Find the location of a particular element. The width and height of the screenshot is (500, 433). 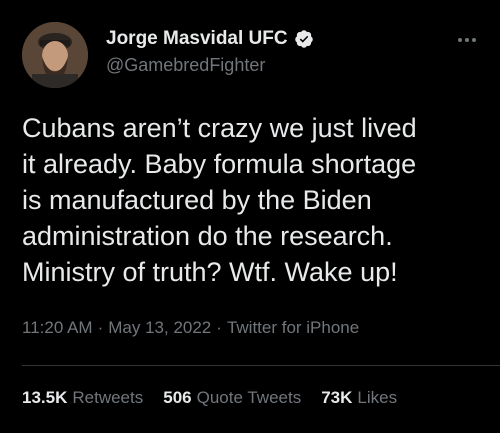

likes-count: 73K is located at coordinates (337, 397).